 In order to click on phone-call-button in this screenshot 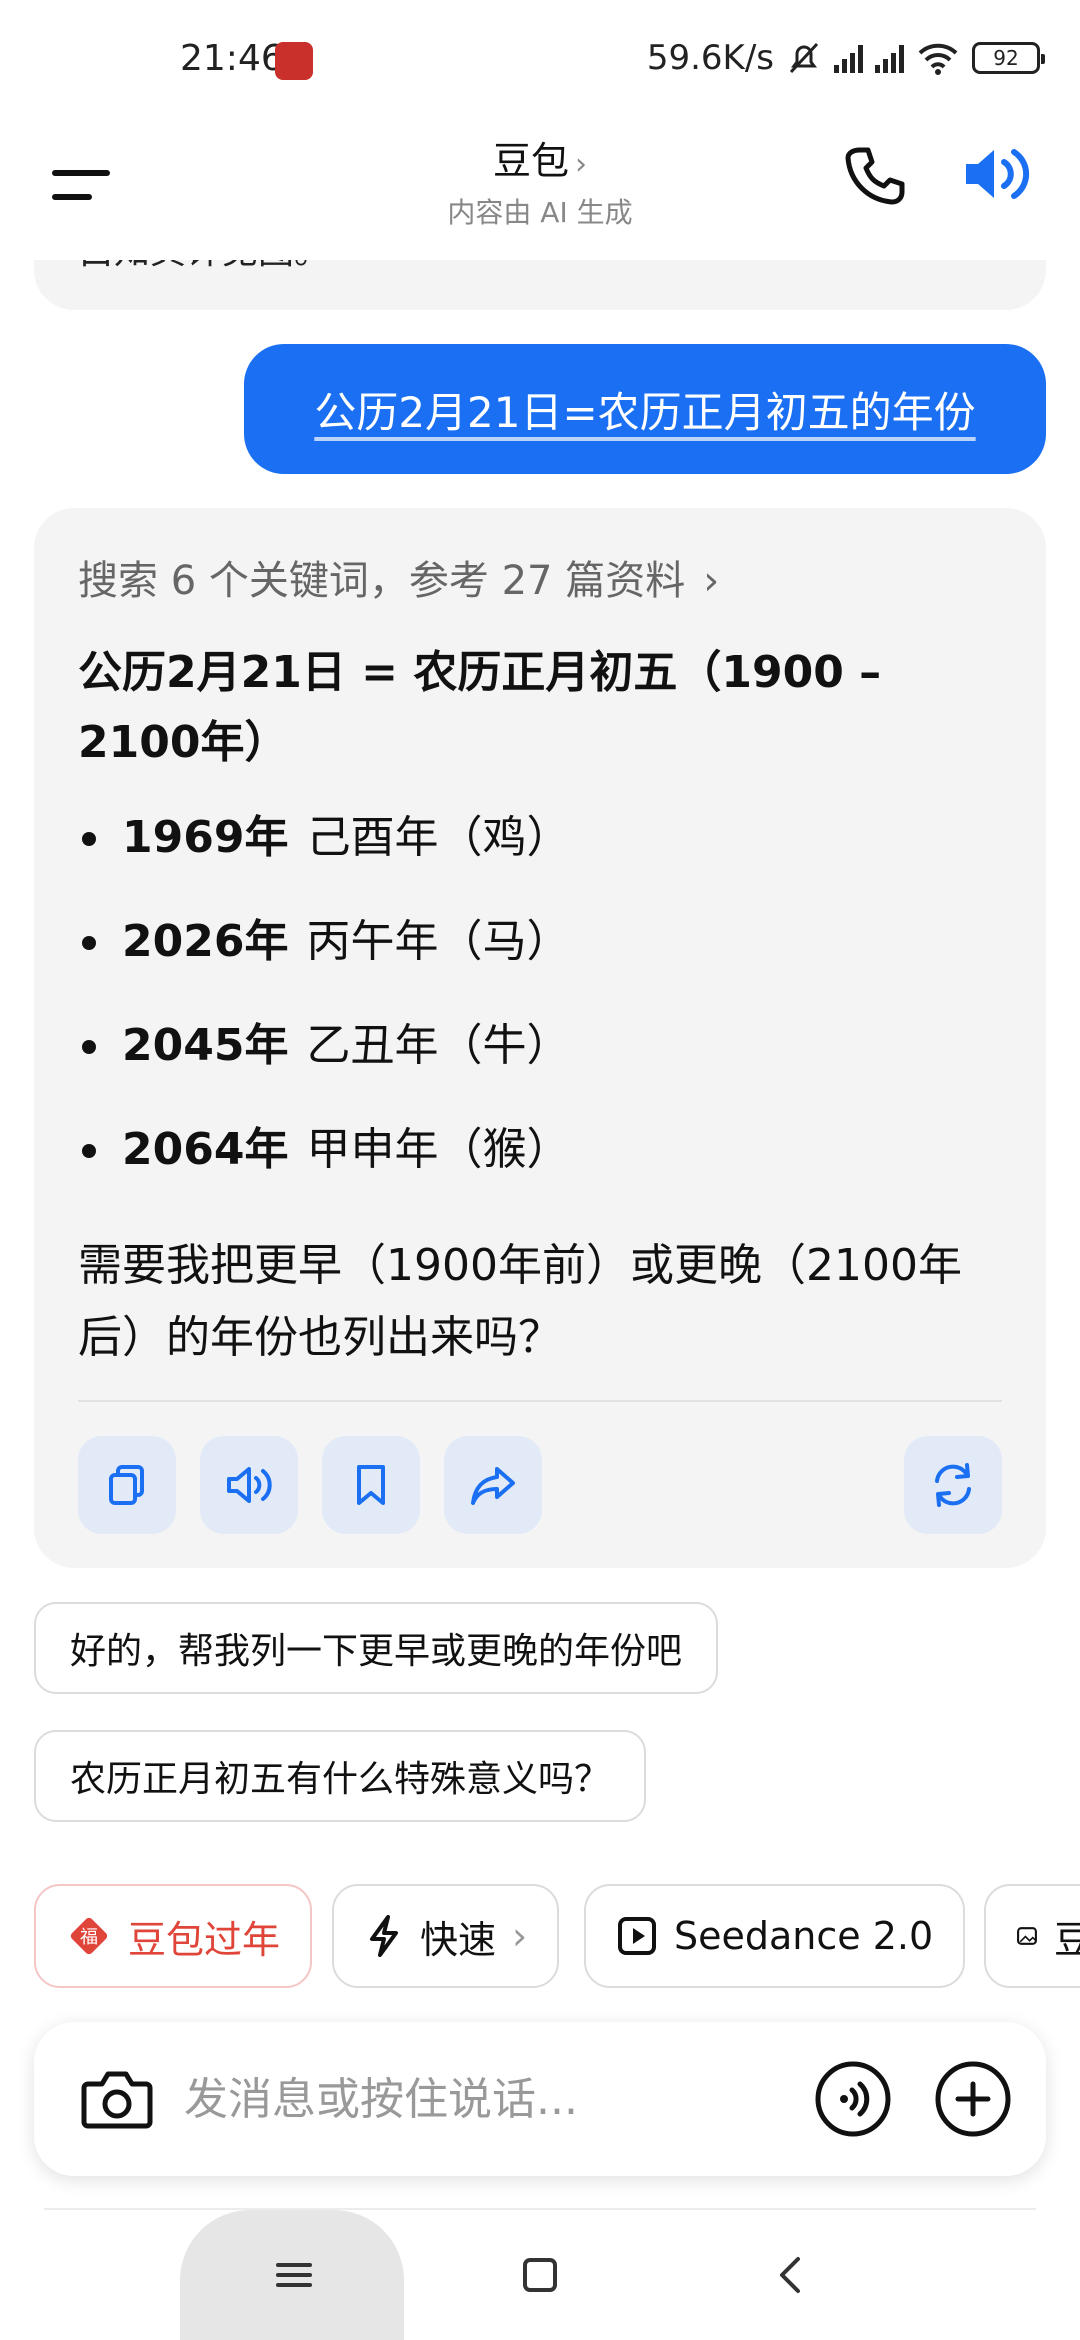, I will do `click(875, 175)`.